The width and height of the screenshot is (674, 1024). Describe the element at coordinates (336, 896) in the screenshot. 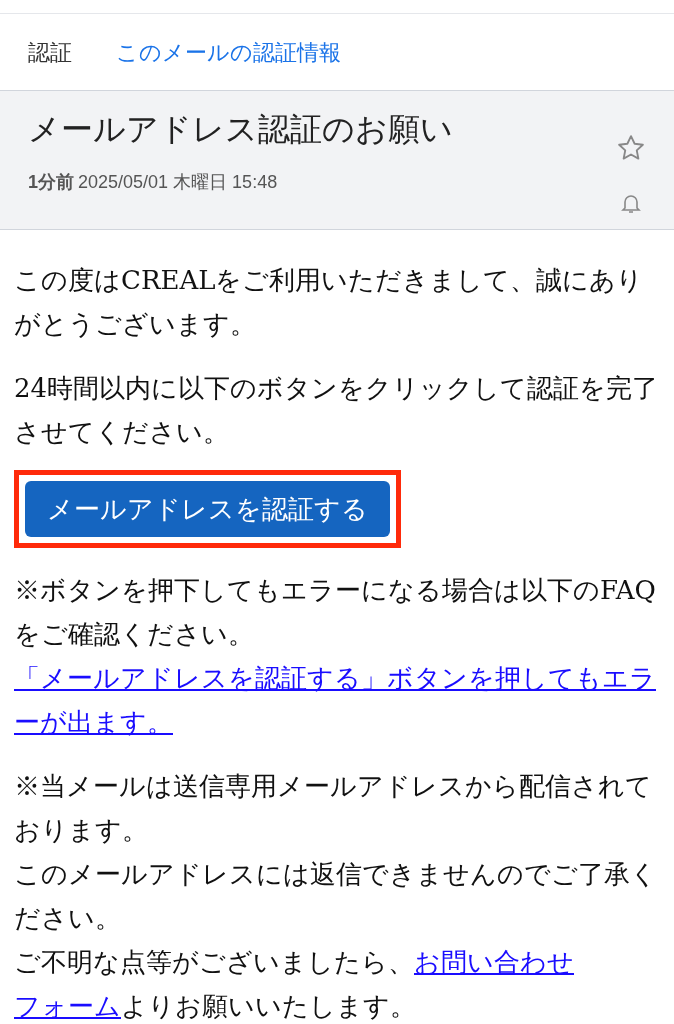

I see `body-paragraph: このメールアドレスには返信できませんのでご了承ください。` at that location.